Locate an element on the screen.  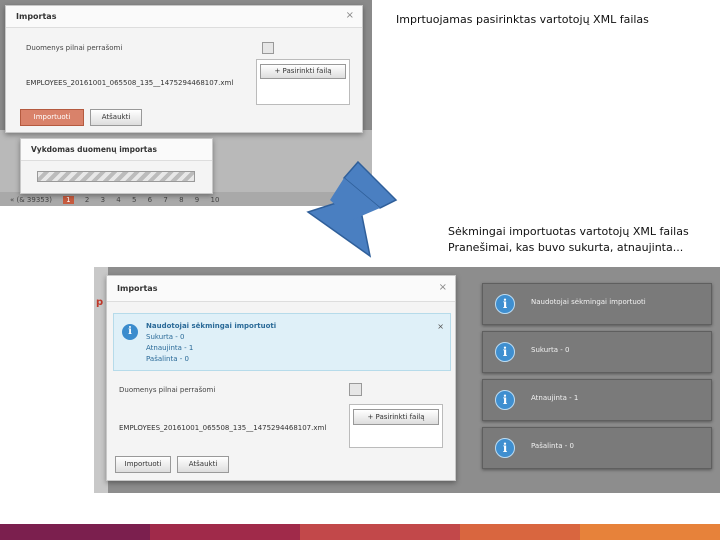
notification-text: Atnaujinta - 1 is located at coordinates (555, 398).